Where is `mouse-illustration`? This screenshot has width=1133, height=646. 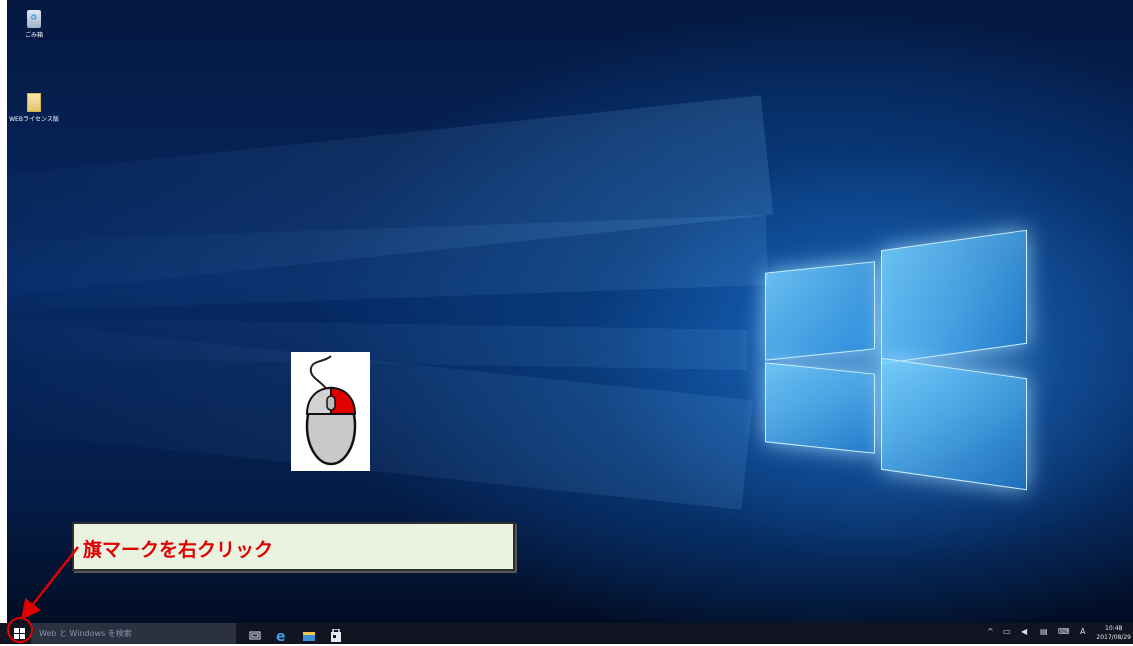
mouse-illustration is located at coordinates (330, 411).